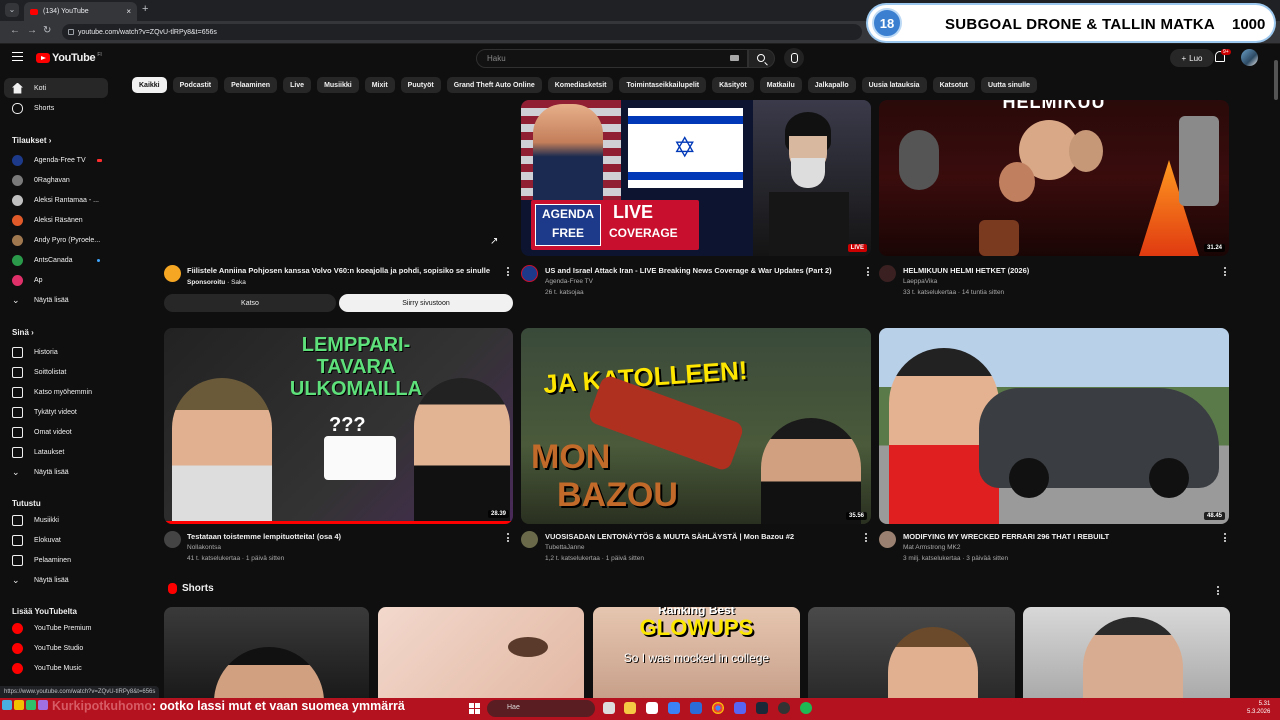  I want to click on site-info-icon, so click(71, 32).